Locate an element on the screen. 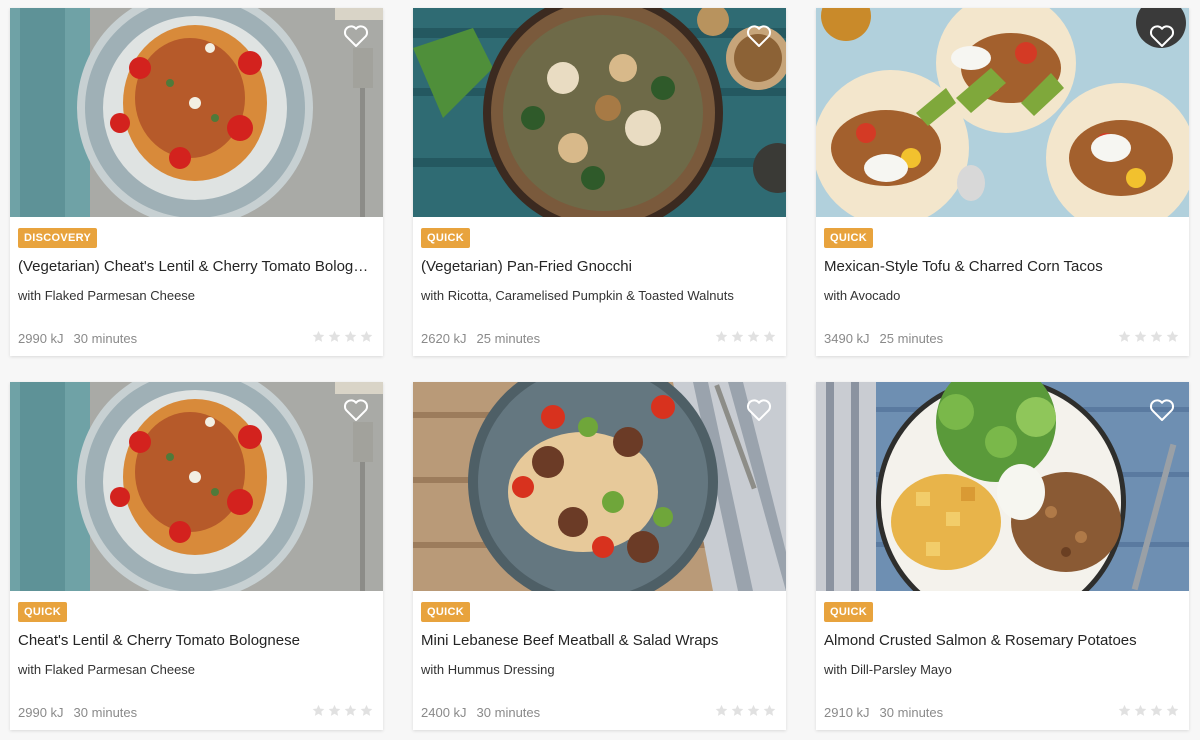 The width and height of the screenshot is (1200, 740). recipe-meta: 2400 kJ 30 minutes is located at coordinates (480, 712).